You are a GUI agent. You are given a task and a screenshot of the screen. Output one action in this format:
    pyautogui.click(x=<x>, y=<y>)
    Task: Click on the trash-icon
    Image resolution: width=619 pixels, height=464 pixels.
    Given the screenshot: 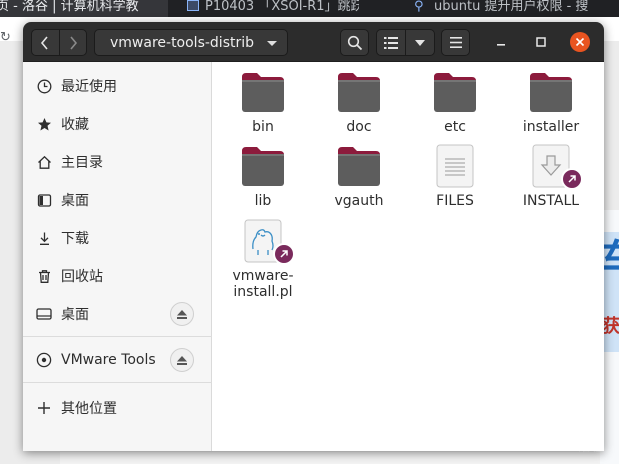 What is the action you would take?
    pyautogui.click(x=44, y=276)
    